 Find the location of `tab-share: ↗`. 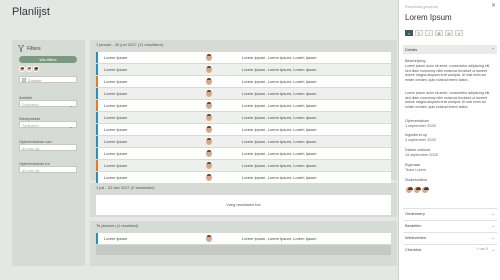

tab-share: ↗ is located at coordinates (459, 33).